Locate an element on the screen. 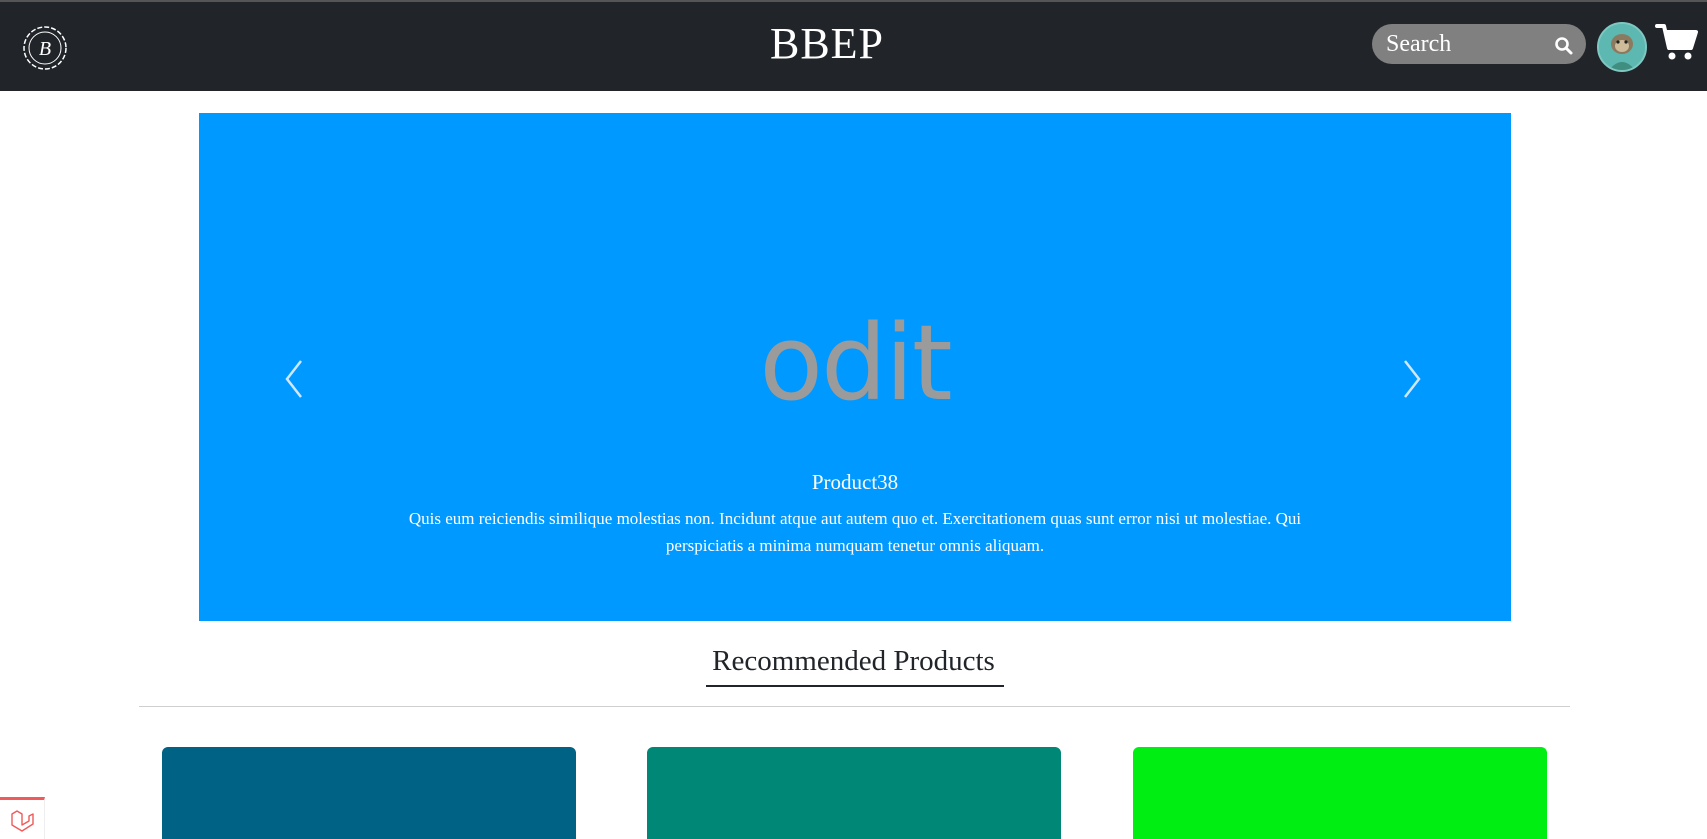 This screenshot has height=839, width=1707. search-box is located at coordinates (1479, 44).